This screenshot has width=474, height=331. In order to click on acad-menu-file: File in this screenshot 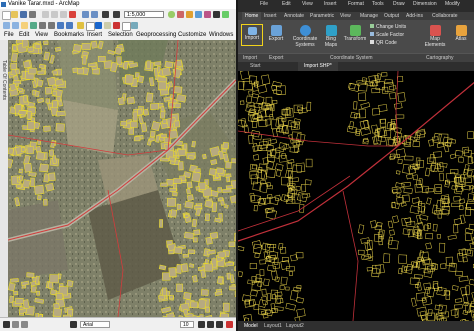, I will do `click(264, 4)`.